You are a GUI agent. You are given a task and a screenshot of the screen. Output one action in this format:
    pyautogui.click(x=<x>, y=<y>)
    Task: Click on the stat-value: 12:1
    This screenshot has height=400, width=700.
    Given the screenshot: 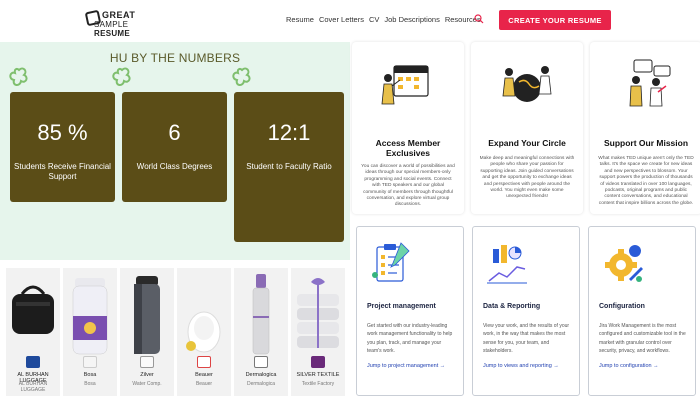 What is the action you would take?
    pyautogui.click(x=289, y=132)
    